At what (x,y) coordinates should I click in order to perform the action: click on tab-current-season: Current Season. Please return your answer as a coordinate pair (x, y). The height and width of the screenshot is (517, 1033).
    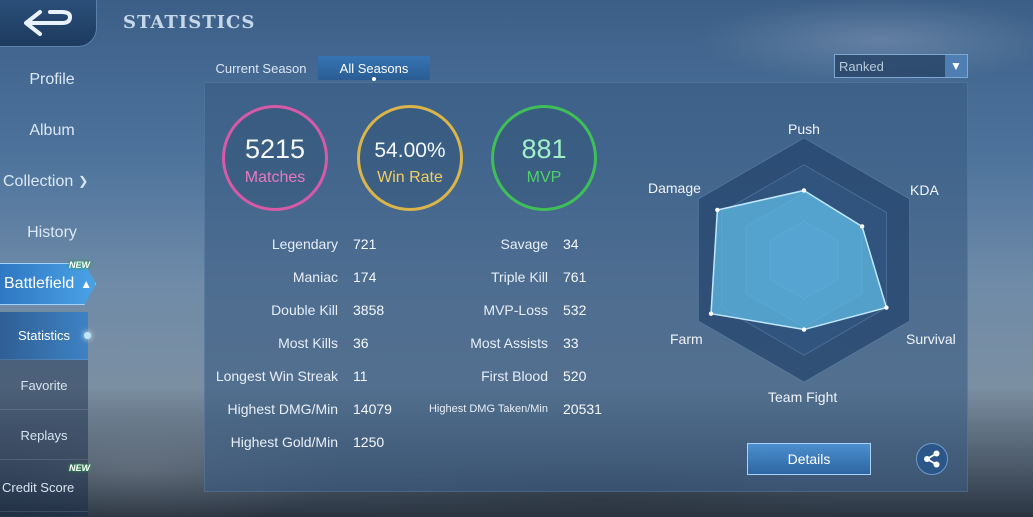
    Looking at the image, I should click on (261, 68).